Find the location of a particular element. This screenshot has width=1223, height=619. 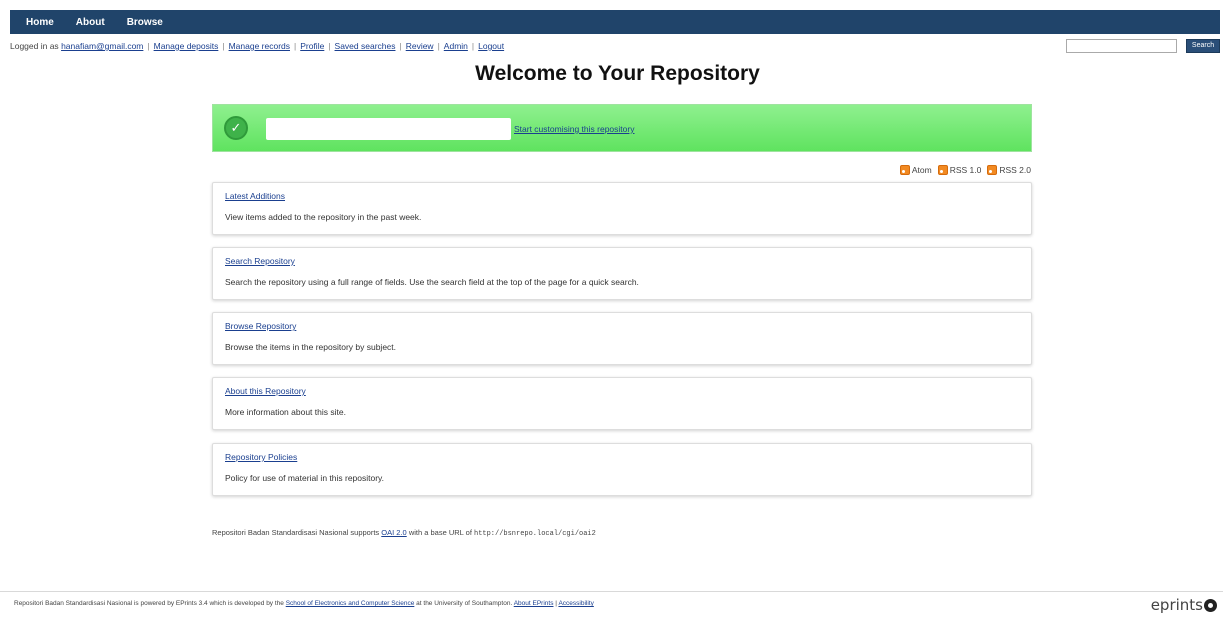

feed-links: Atom RSS 1.0 RSS 2.0 is located at coordinates (962, 170).